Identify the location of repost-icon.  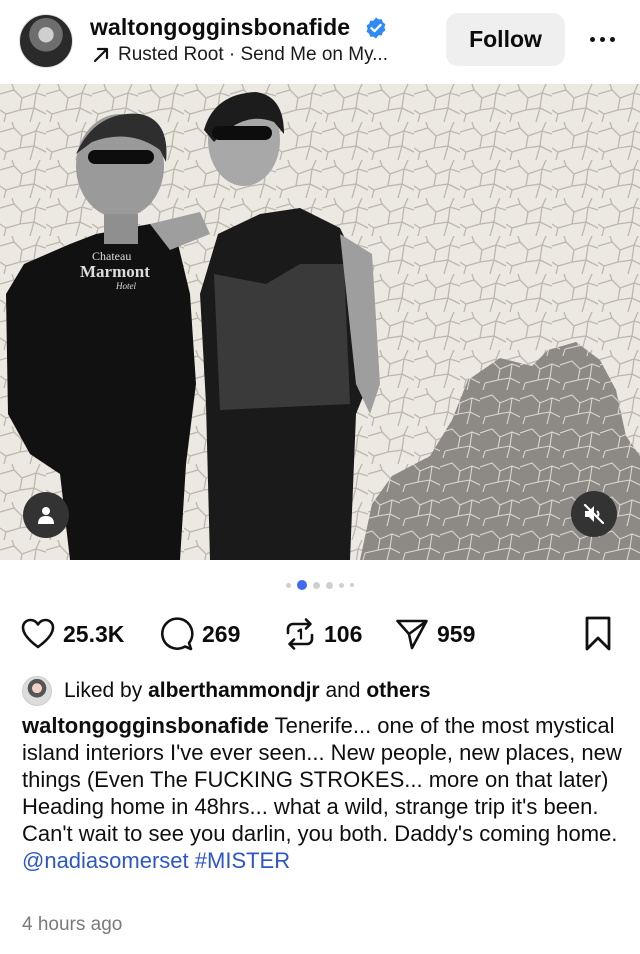
(300, 634).